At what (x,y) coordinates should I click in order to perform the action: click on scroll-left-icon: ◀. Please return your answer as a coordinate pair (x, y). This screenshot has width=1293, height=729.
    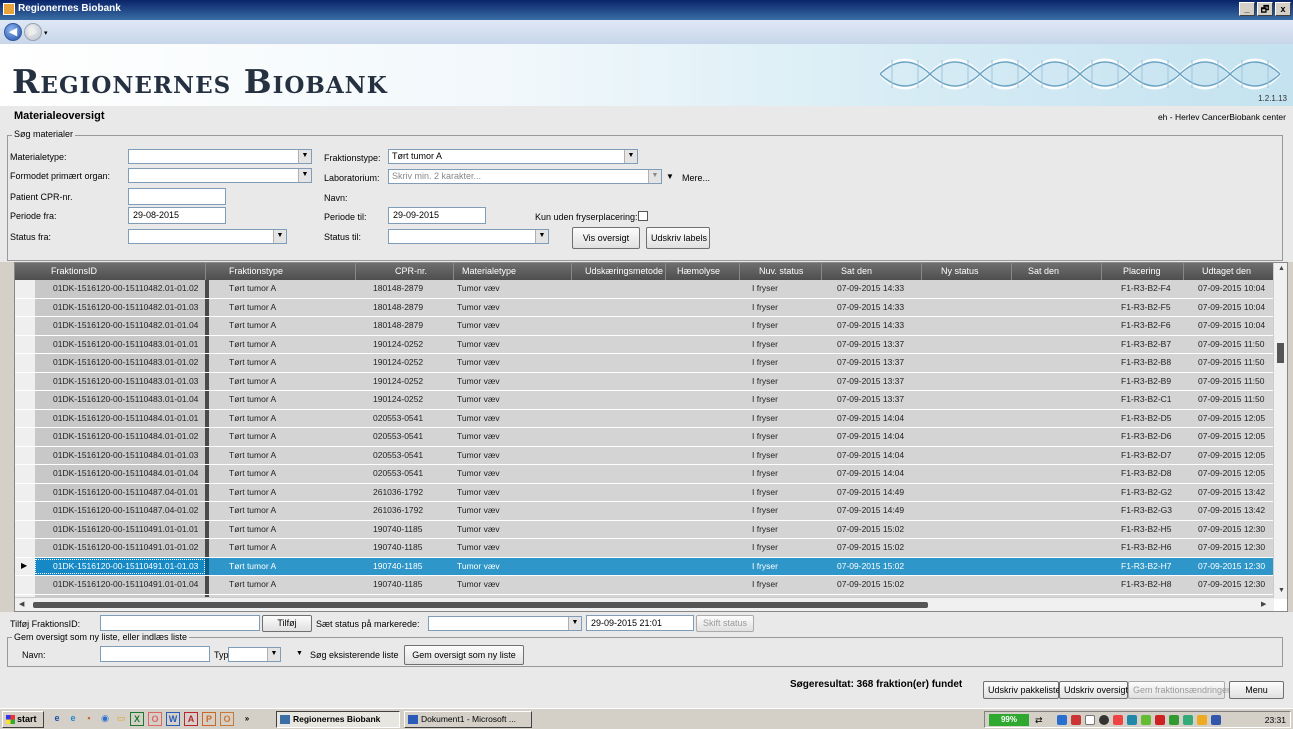
    Looking at the image, I should click on (21, 604).